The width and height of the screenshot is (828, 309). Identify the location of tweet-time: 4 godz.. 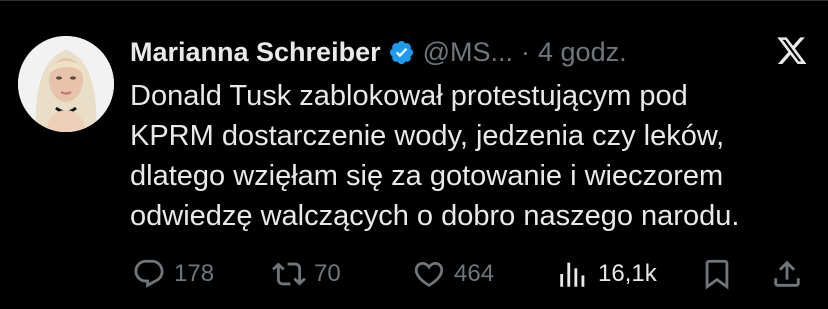
(582, 52).